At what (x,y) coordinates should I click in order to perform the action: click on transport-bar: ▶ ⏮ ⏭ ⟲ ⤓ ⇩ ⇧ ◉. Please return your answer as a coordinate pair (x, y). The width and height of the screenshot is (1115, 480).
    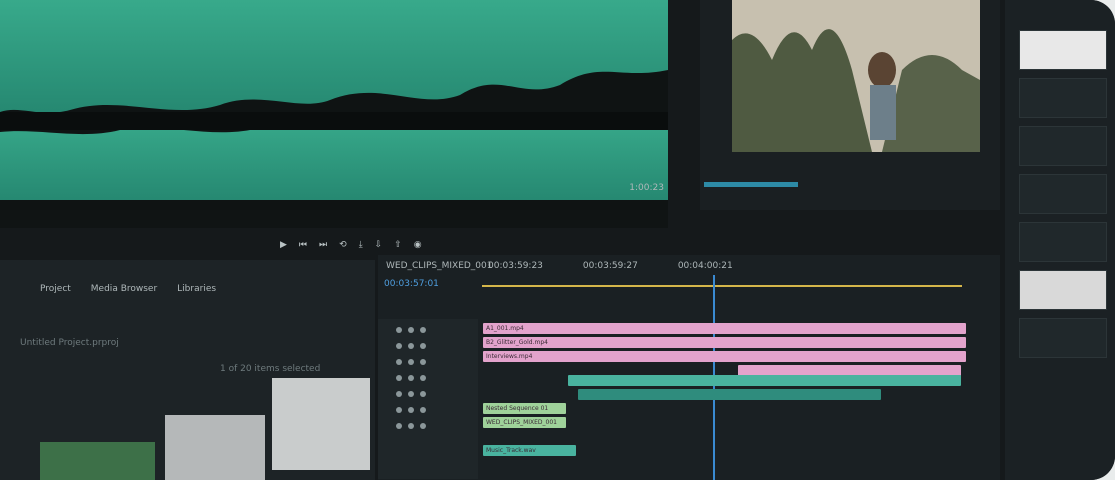
    Looking at the image, I should click on (380, 245).